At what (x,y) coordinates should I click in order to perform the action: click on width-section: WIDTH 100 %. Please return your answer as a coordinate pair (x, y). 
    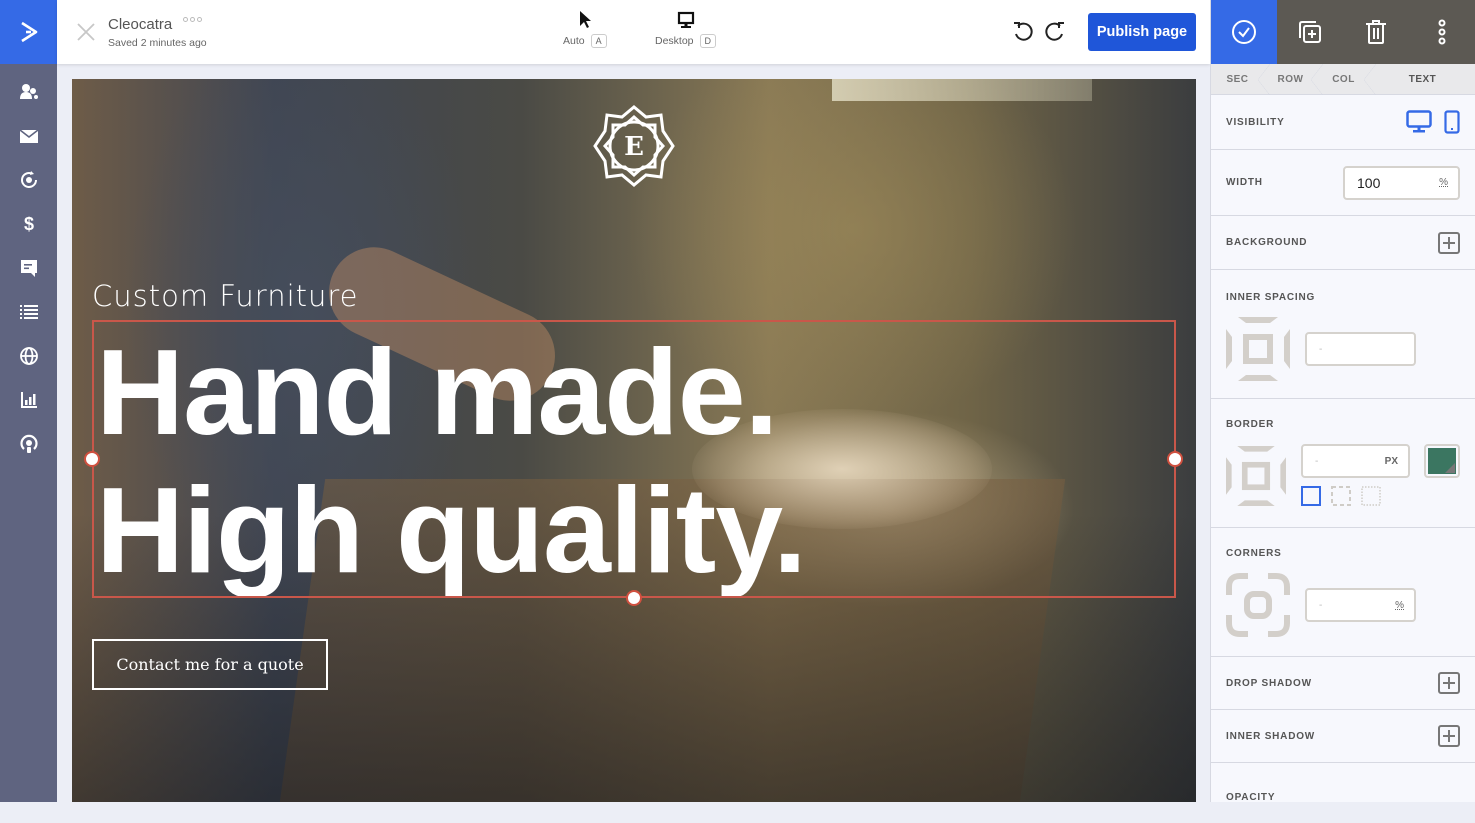
    Looking at the image, I should click on (1343, 183).